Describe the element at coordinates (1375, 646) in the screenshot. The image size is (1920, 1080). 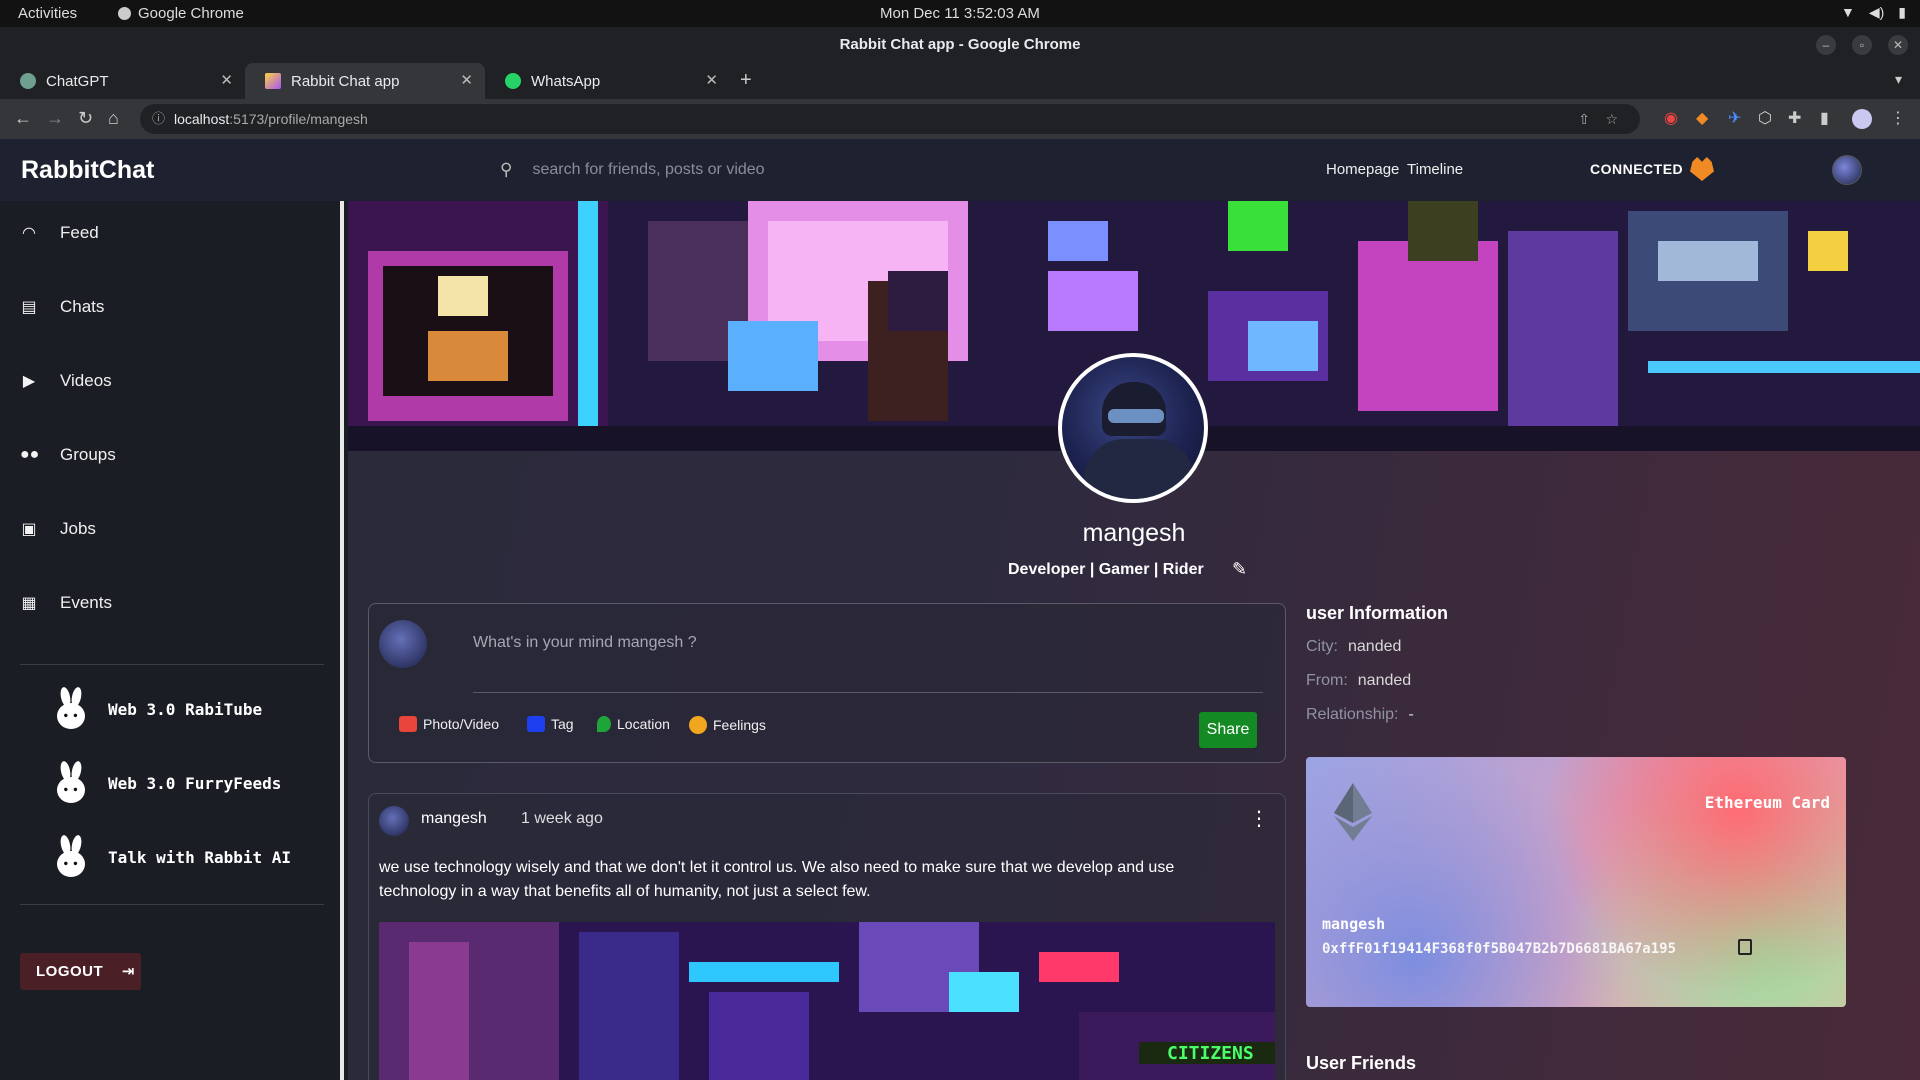
I see `info-value: nanded` at that location.